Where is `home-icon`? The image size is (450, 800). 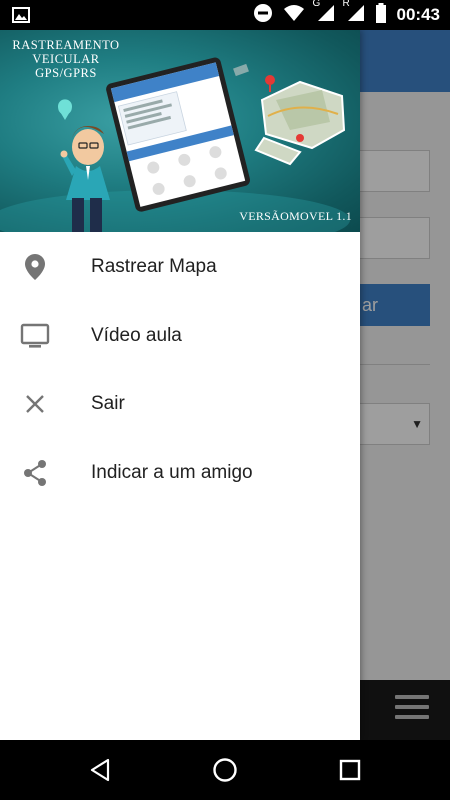 home-icon is located at coordinates (225, 770).